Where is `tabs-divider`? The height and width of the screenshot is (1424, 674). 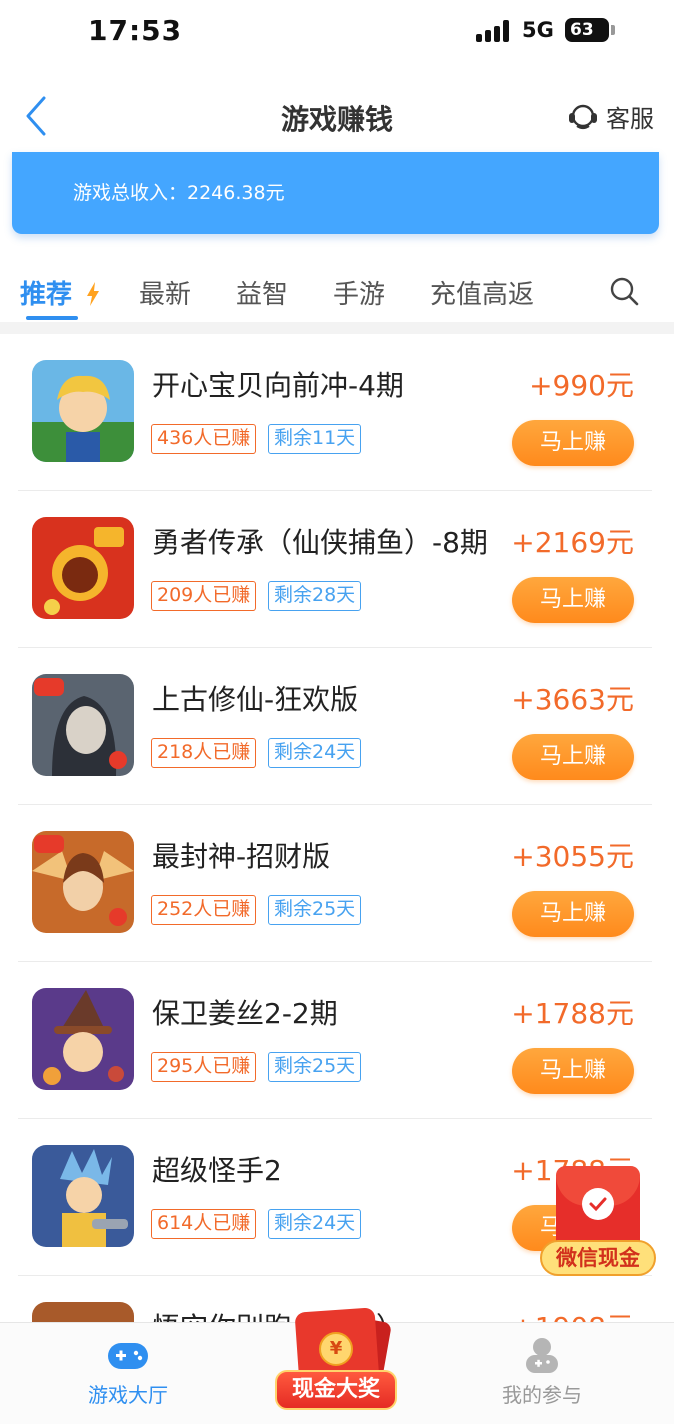
tabs-divider is located at coordinates (337, 328).